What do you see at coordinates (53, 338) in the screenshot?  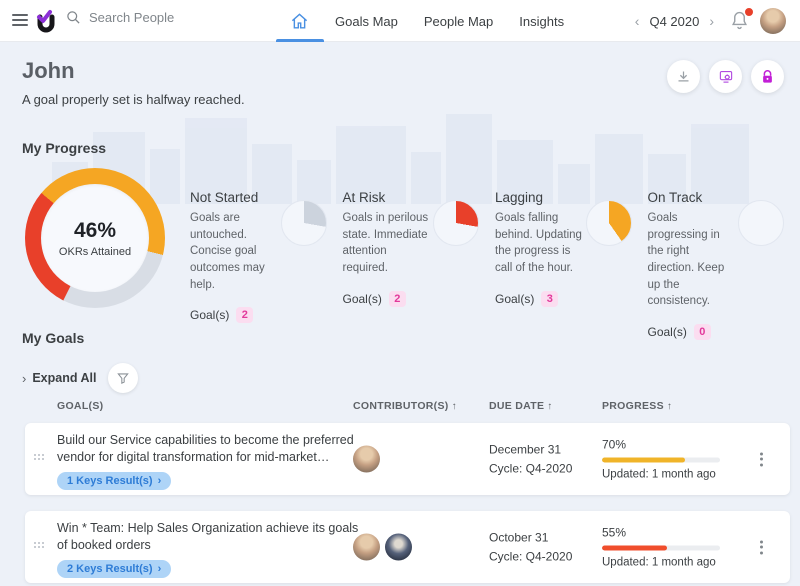 I see `my-goals-heading: My Goals` at bounding box center [53, 338].